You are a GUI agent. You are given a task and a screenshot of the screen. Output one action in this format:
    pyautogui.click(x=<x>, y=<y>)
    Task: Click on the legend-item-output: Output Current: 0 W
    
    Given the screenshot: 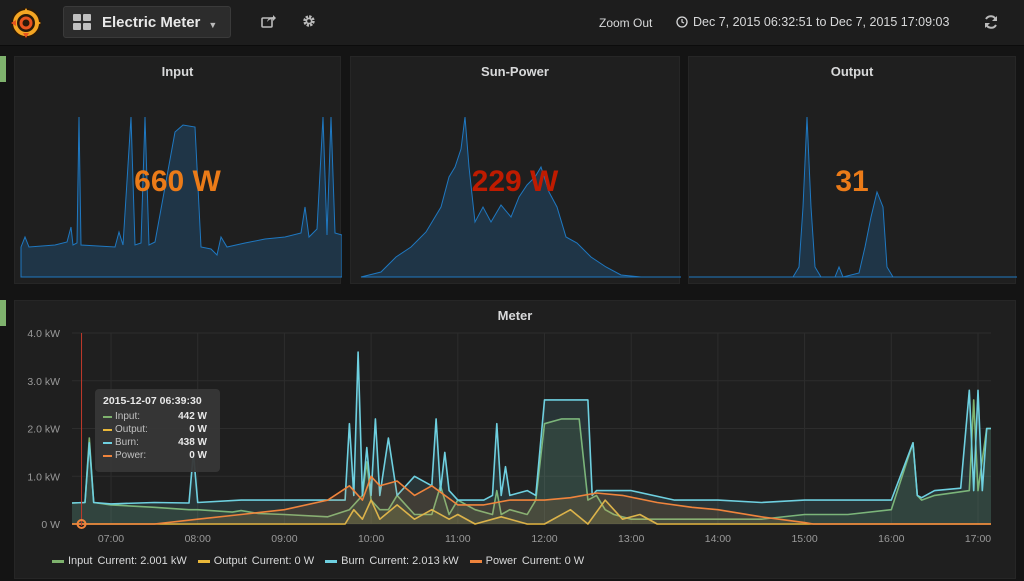 What is the action you would take?
    pyautogui.click(x=256, y=561)
    